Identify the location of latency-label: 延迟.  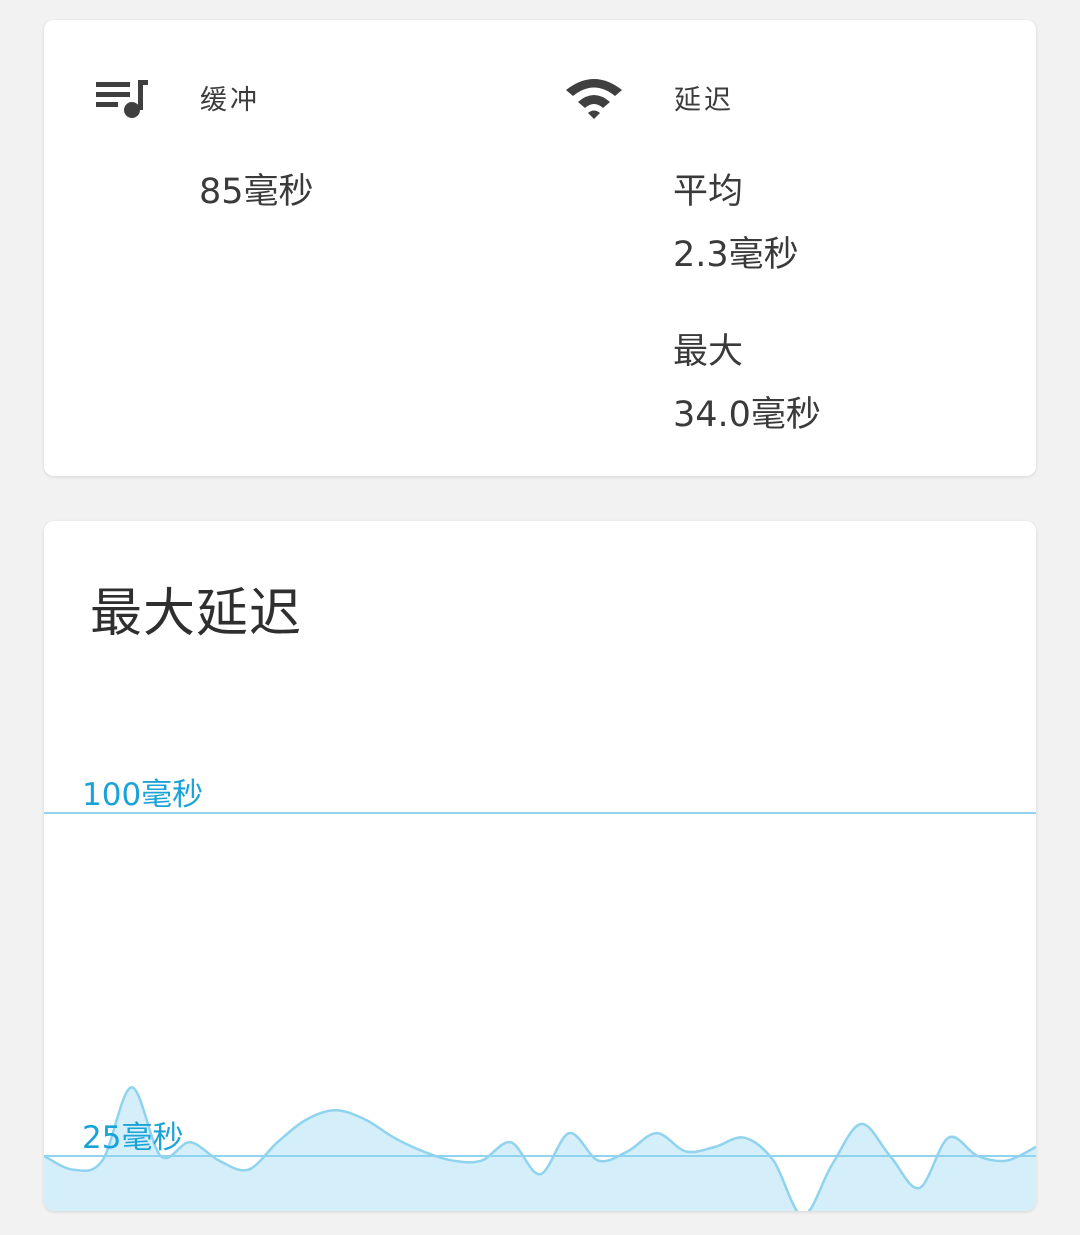
(704, 100).